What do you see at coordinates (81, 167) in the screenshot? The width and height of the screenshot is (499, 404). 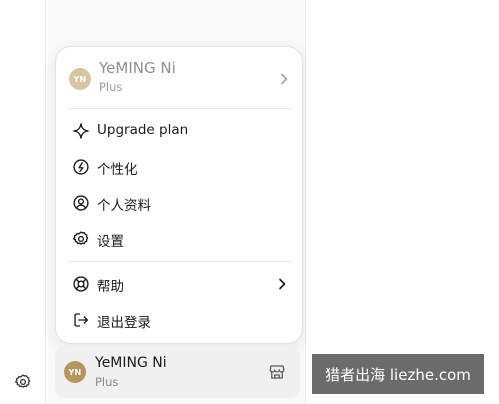 I see `personalize-icon` at bounding box center [81, 167].